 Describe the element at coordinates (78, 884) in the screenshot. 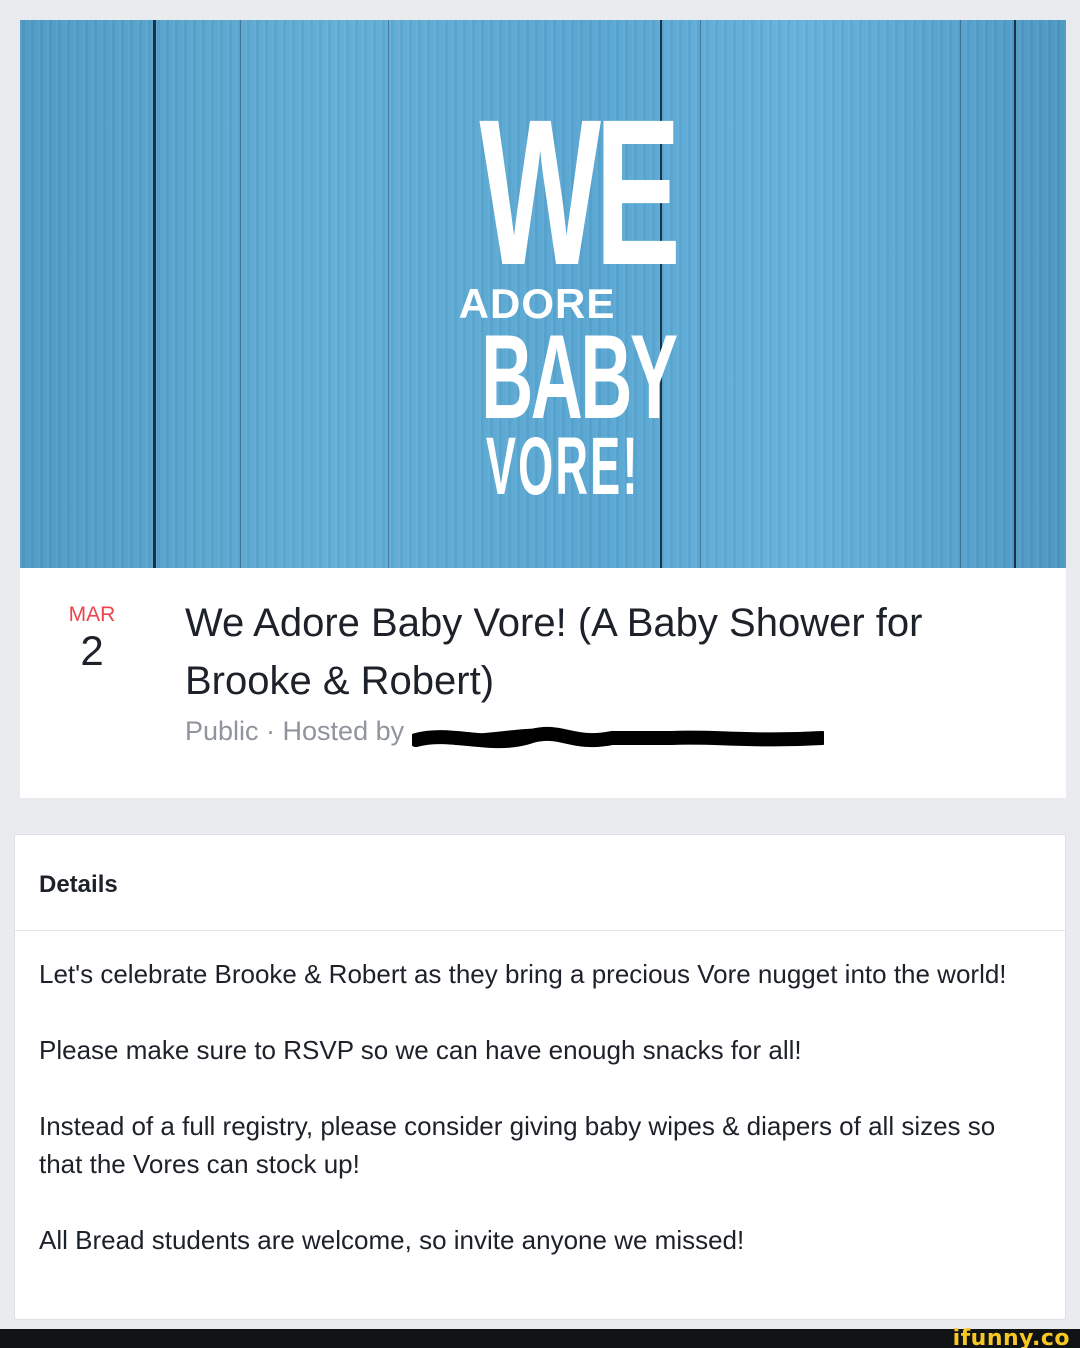

I see `details-heading: Details` at that location.